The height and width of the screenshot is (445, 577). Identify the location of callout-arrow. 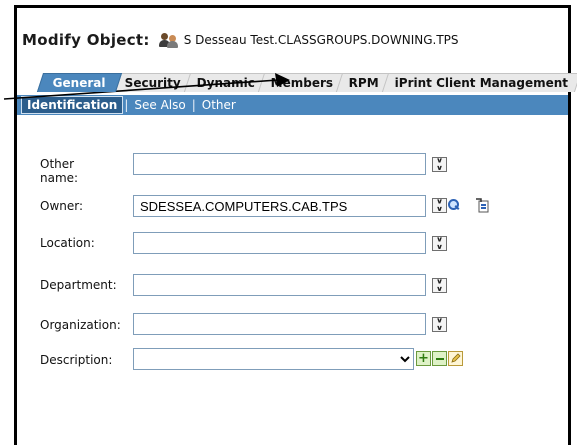
(146, 86).